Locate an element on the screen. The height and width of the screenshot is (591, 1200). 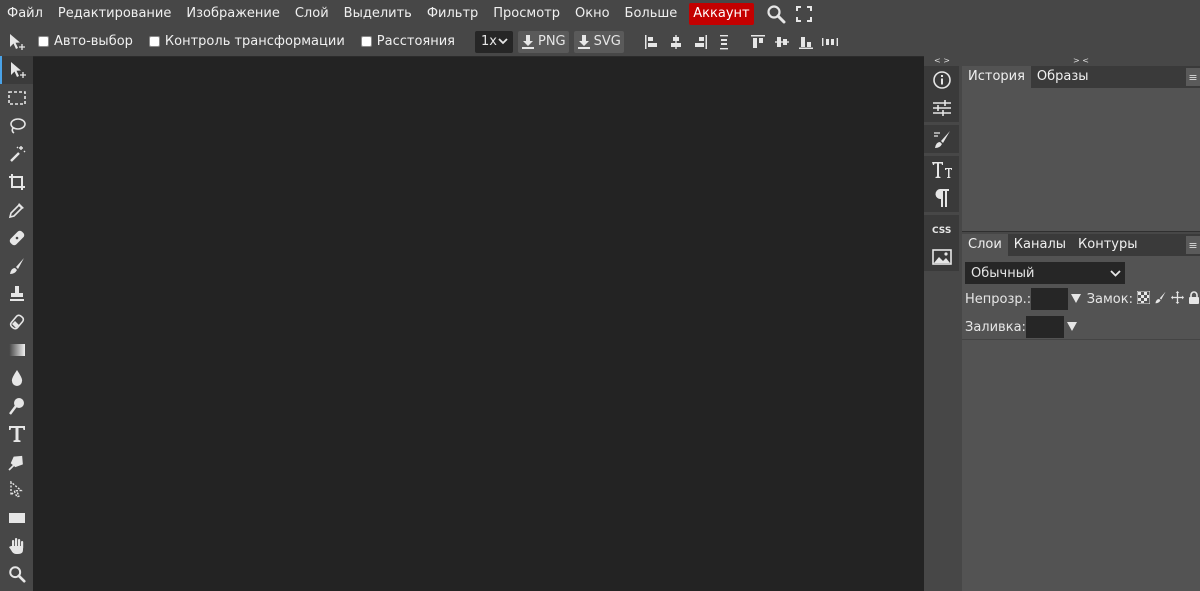
transform-controls-checkbox: Контроль трансформации is located at coordinates (246, 41).